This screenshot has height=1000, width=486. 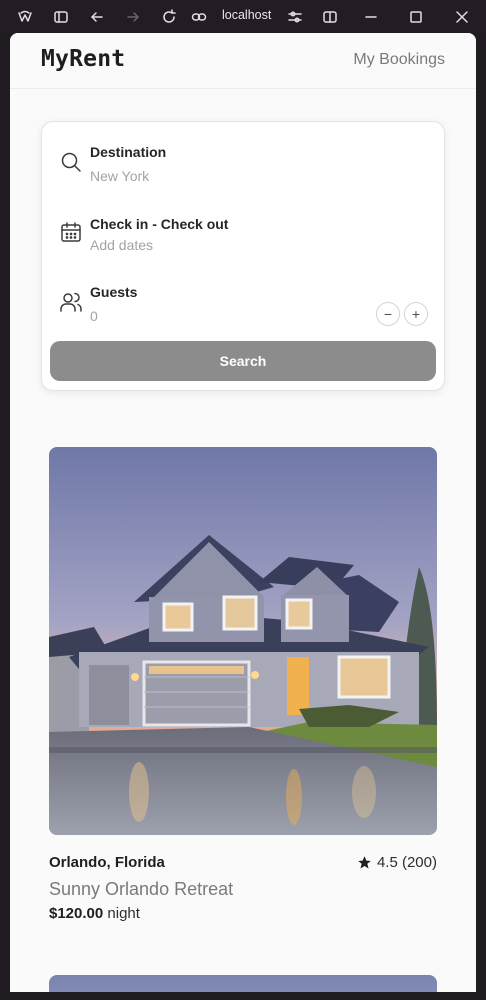 I want to click on app-logo: MyRent, so click(x=83, y=59).